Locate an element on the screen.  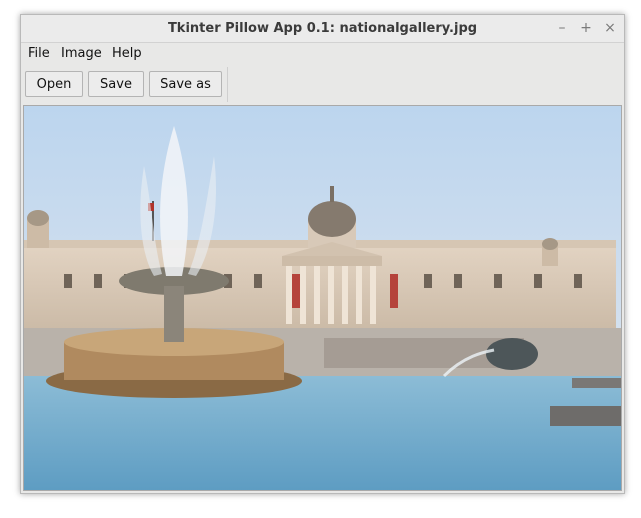
open-button: Open is located at coordinates (54, 84).